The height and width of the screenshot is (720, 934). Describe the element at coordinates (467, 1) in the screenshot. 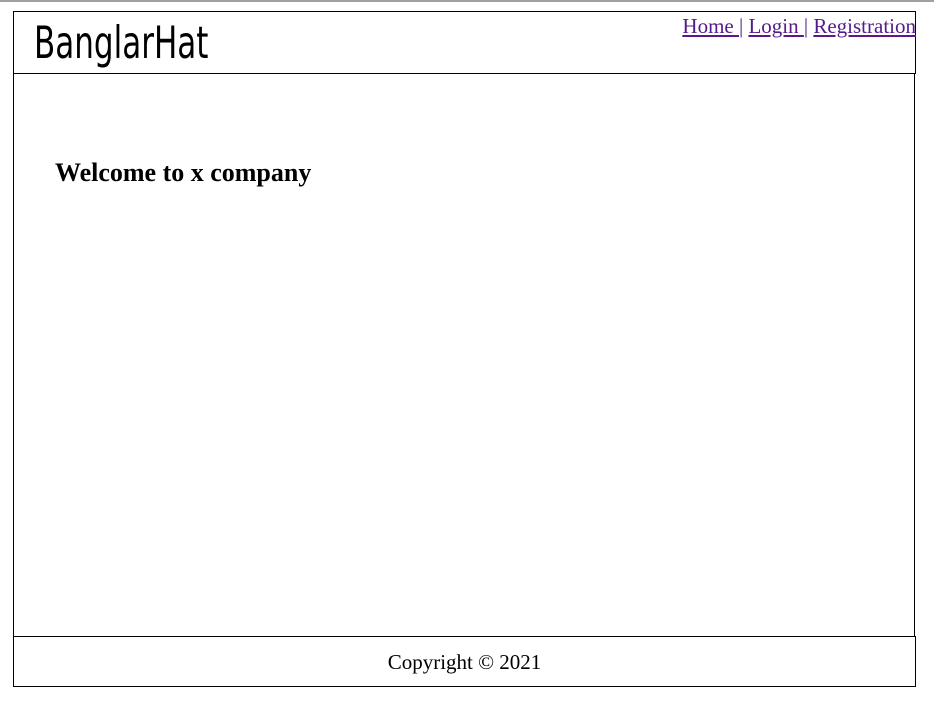

I see `browser-top-line` at that location.